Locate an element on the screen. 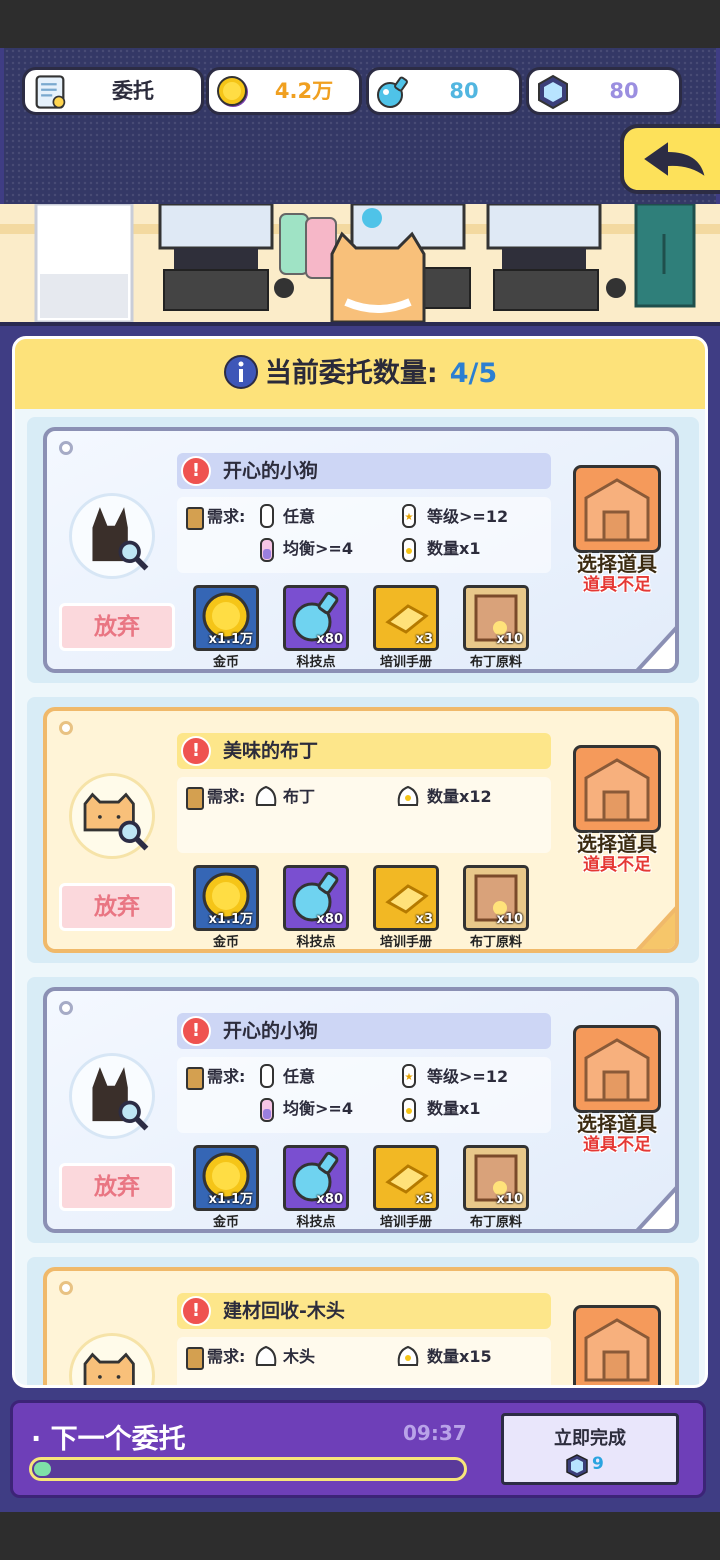 The image size is (720, 1560). back-arrow-icon is located at coordinates (674, 159).